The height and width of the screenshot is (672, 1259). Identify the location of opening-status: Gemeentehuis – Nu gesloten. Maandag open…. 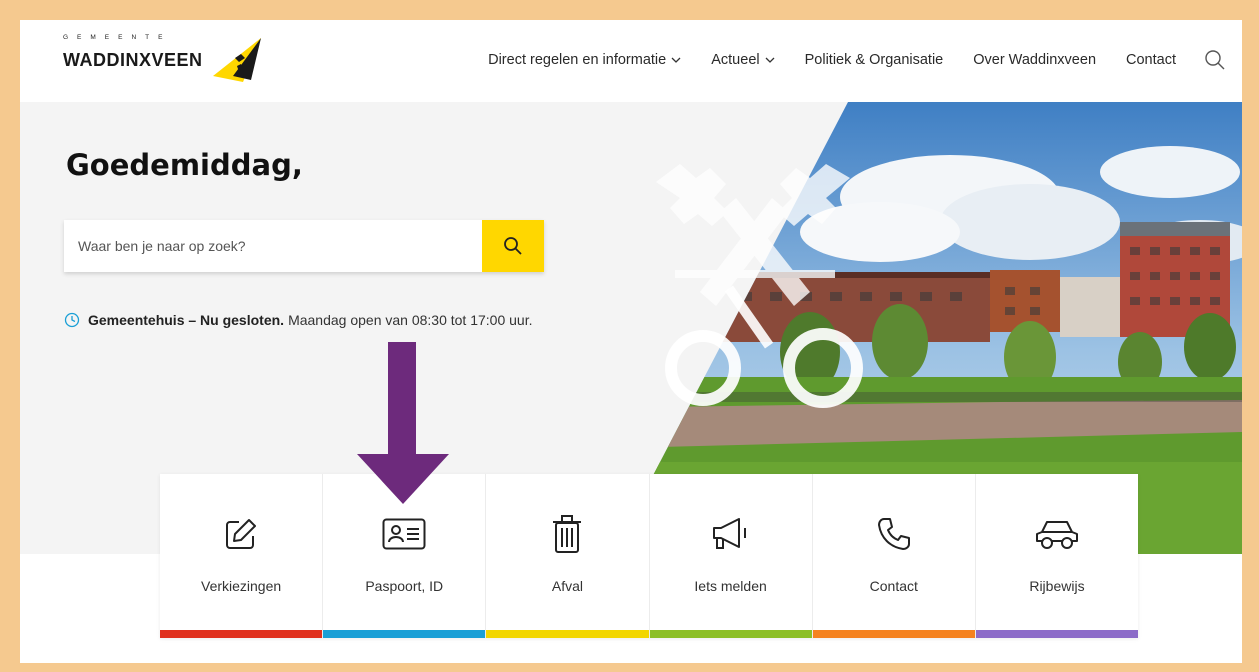
(298, 320).